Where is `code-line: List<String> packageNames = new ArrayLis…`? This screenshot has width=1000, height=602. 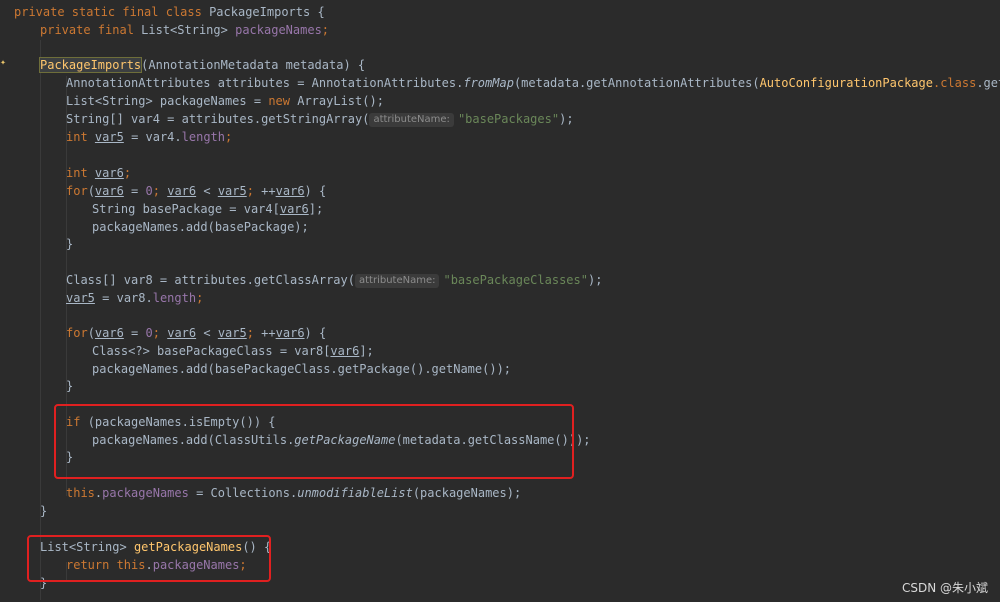 code-line: List<String> packageNames = new ArrayLis… is located at coordinates (225, 101).